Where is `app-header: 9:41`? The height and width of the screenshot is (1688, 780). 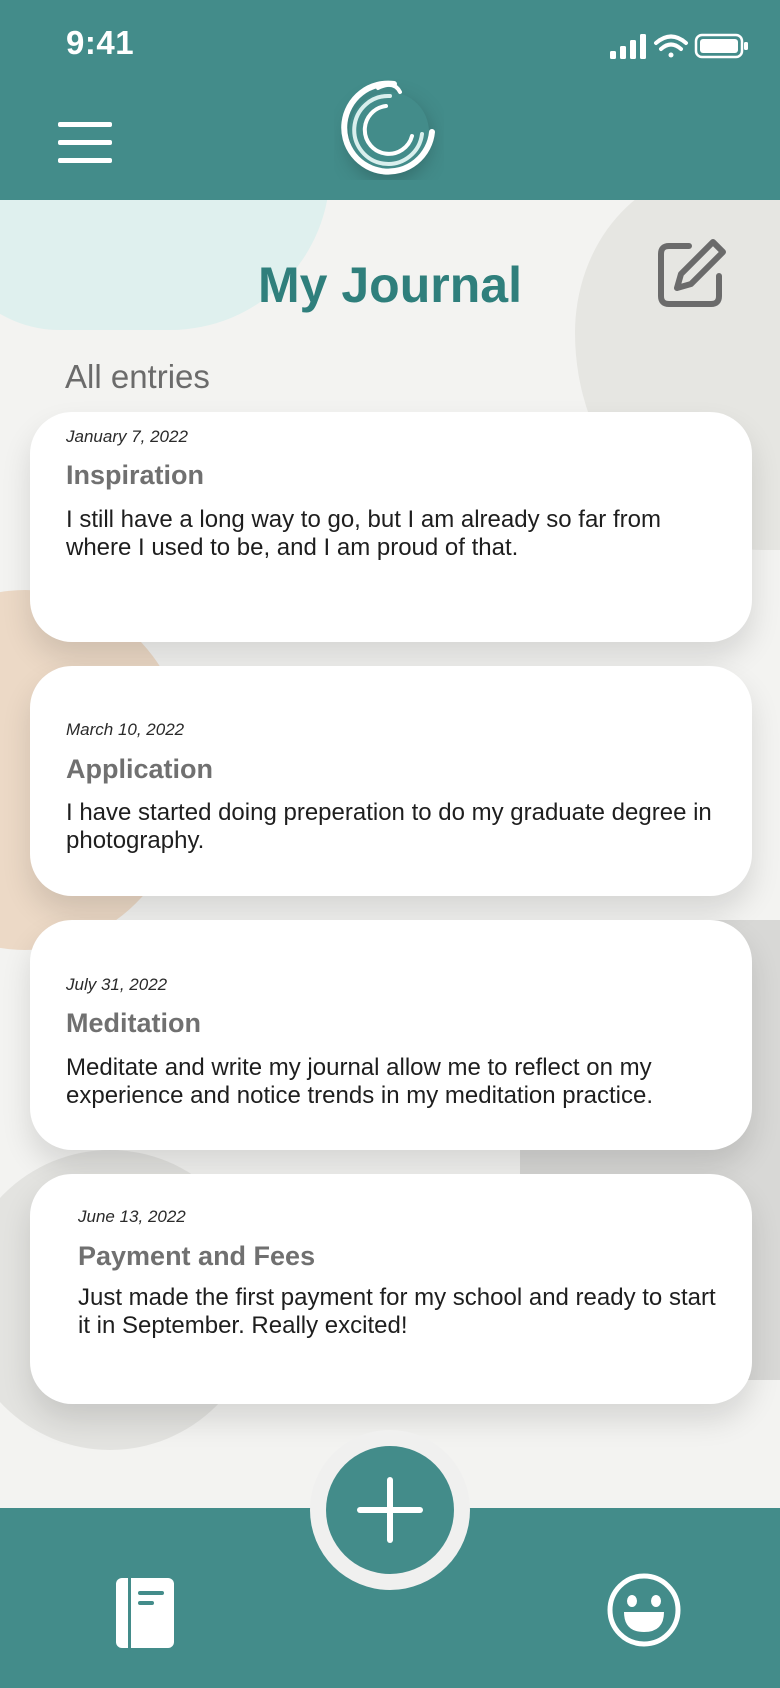
app-header: 9:41 is located at coordinates (390, 100).